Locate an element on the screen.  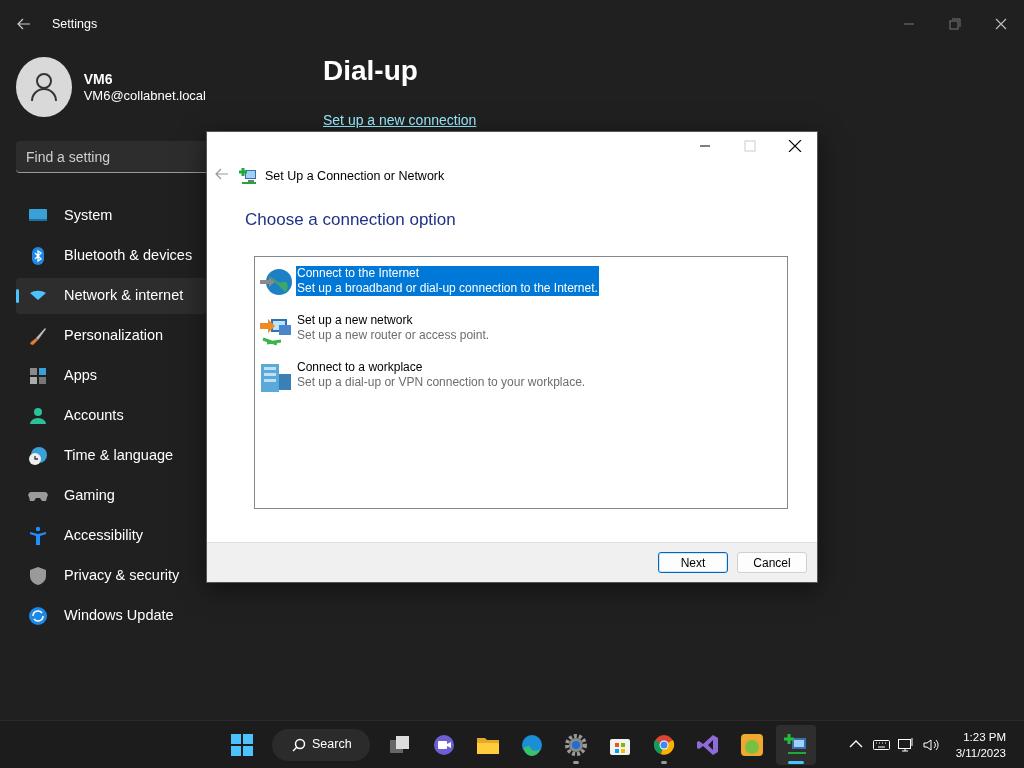
nav-item: Apps is located at coordinates (111, 376).